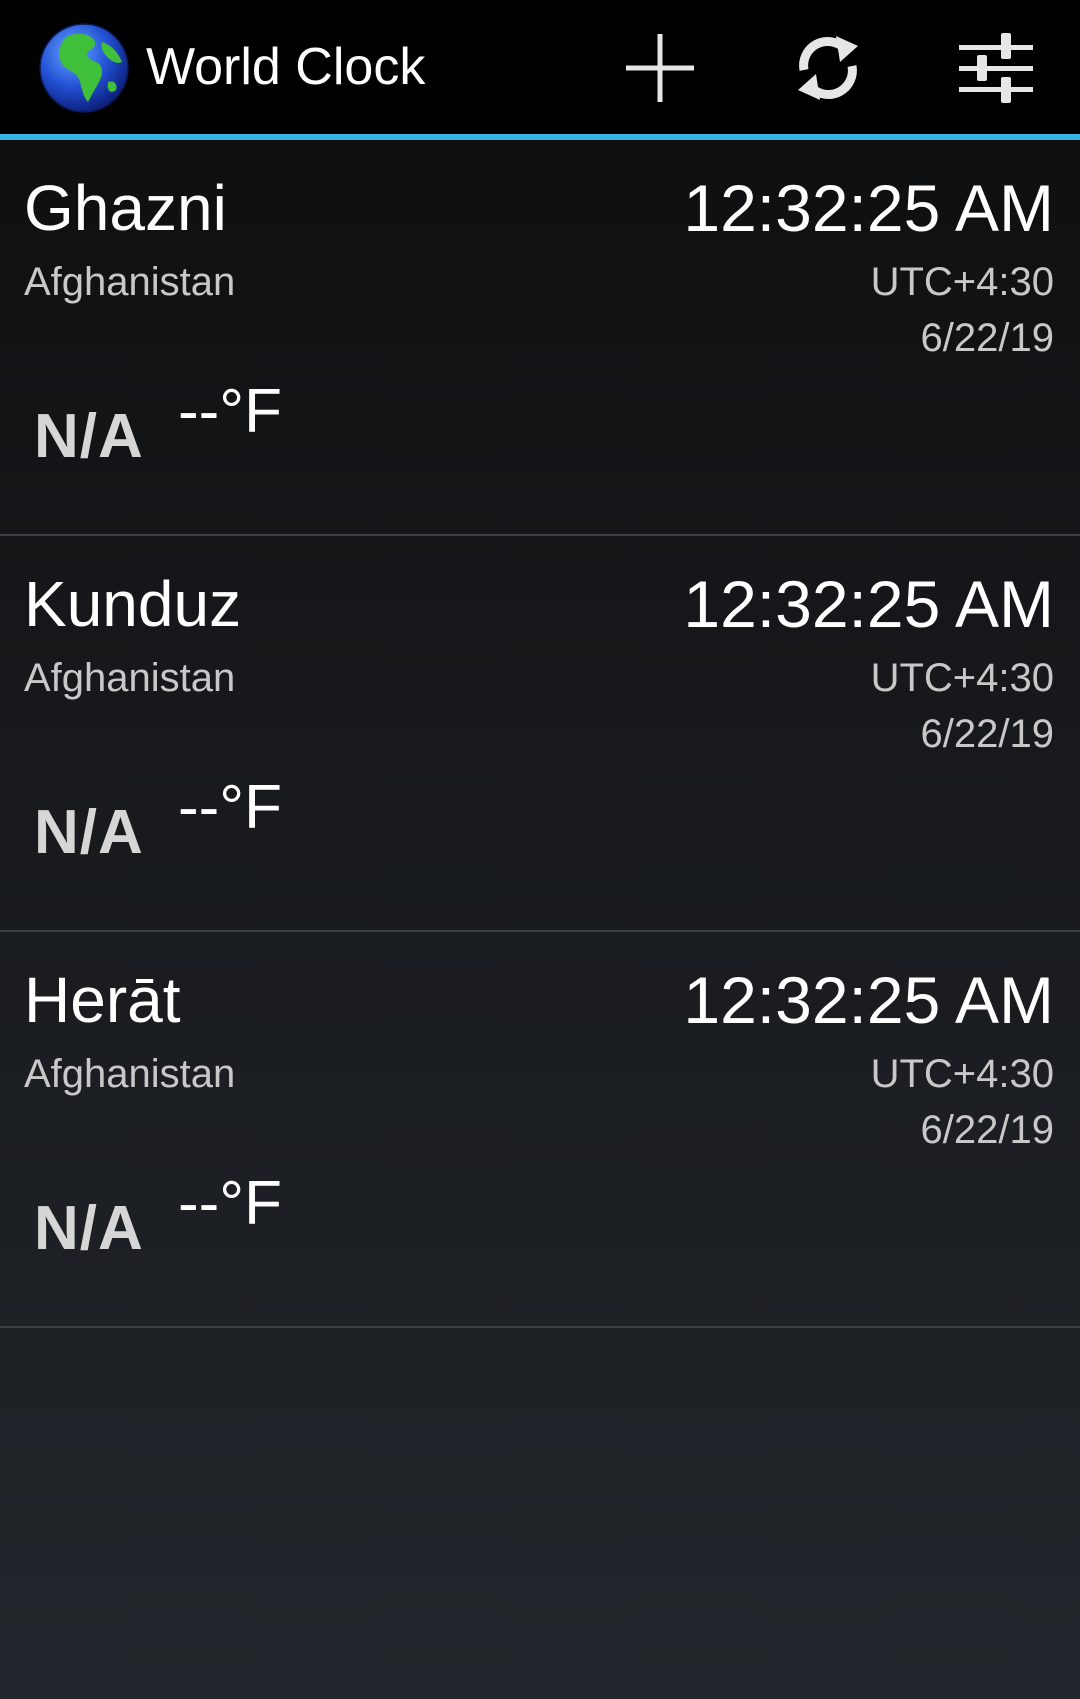  What do you see at coordinates (102, 1000) in the screenshot?
I see `city-name: Herāt` at bounding box center [102, 1000].